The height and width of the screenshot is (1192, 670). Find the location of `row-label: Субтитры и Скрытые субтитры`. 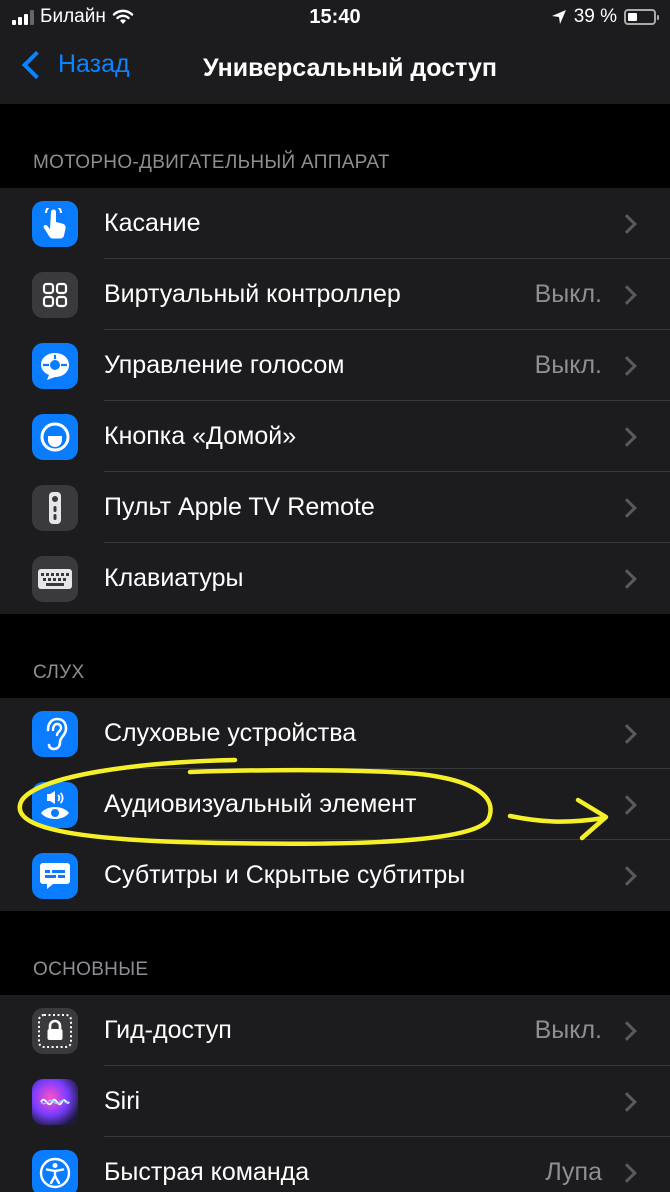

row-label: Субтитры и Скрытые субтитры is located at coordinates (285, 875).